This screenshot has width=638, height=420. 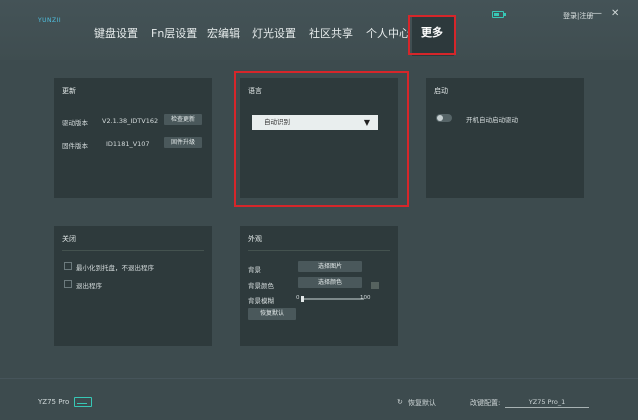 What do you see at coordinates (261, 301) in the screenshot?
I see `blur-label: 背景模糊` at bounding box center [261, 301].